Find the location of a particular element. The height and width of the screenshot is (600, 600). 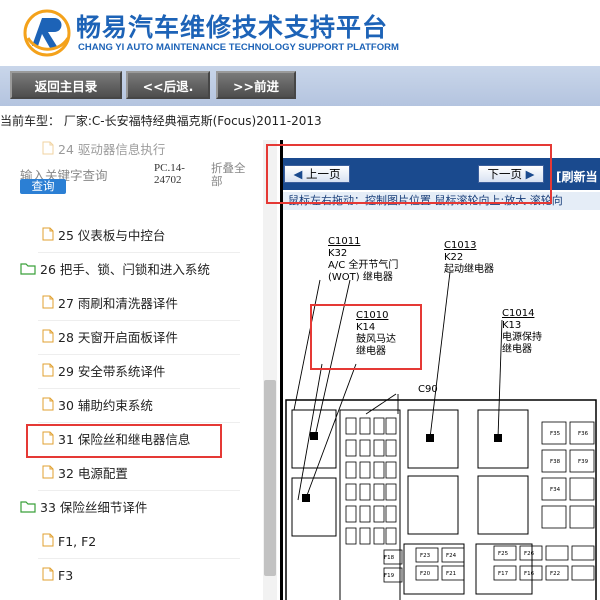

fuse-label: F39 is located at coordinates (583, 462).